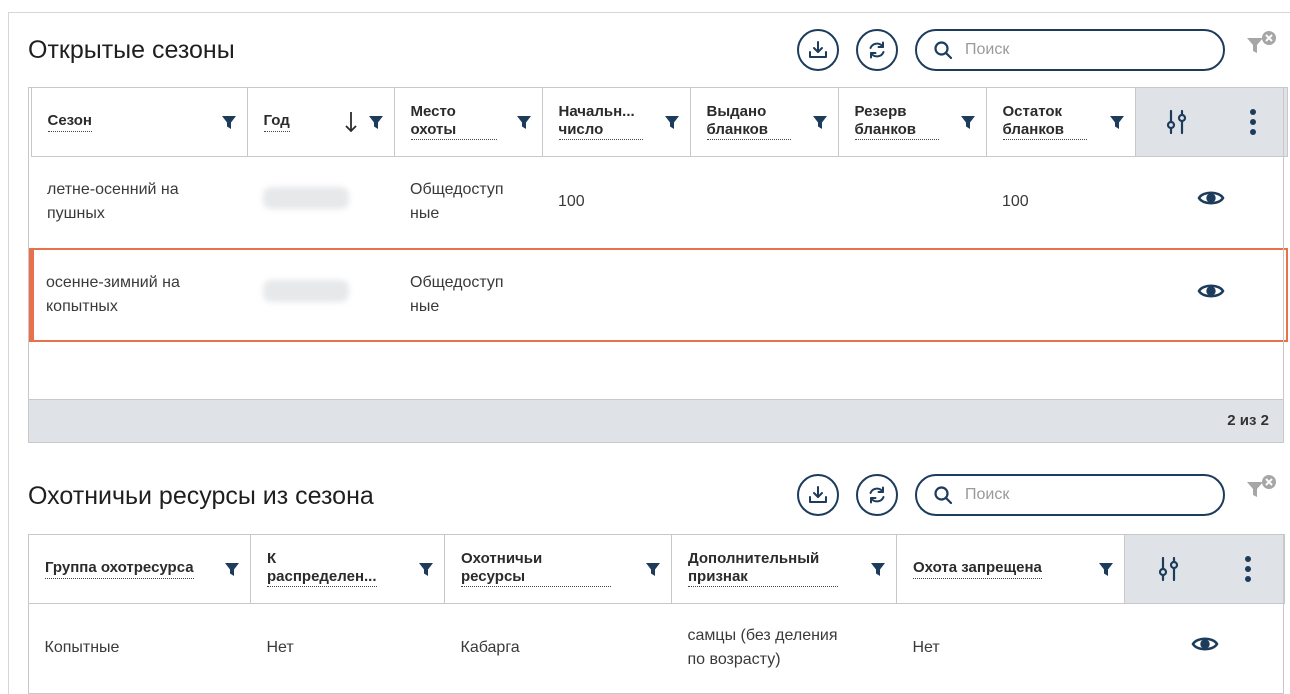 This screenshot has height=694, width=1290. What do you see at coordinates (139, 202) in the screenshot?
I see `cell-season: летне-осенний на пушных` at bounding box center [139, 202].